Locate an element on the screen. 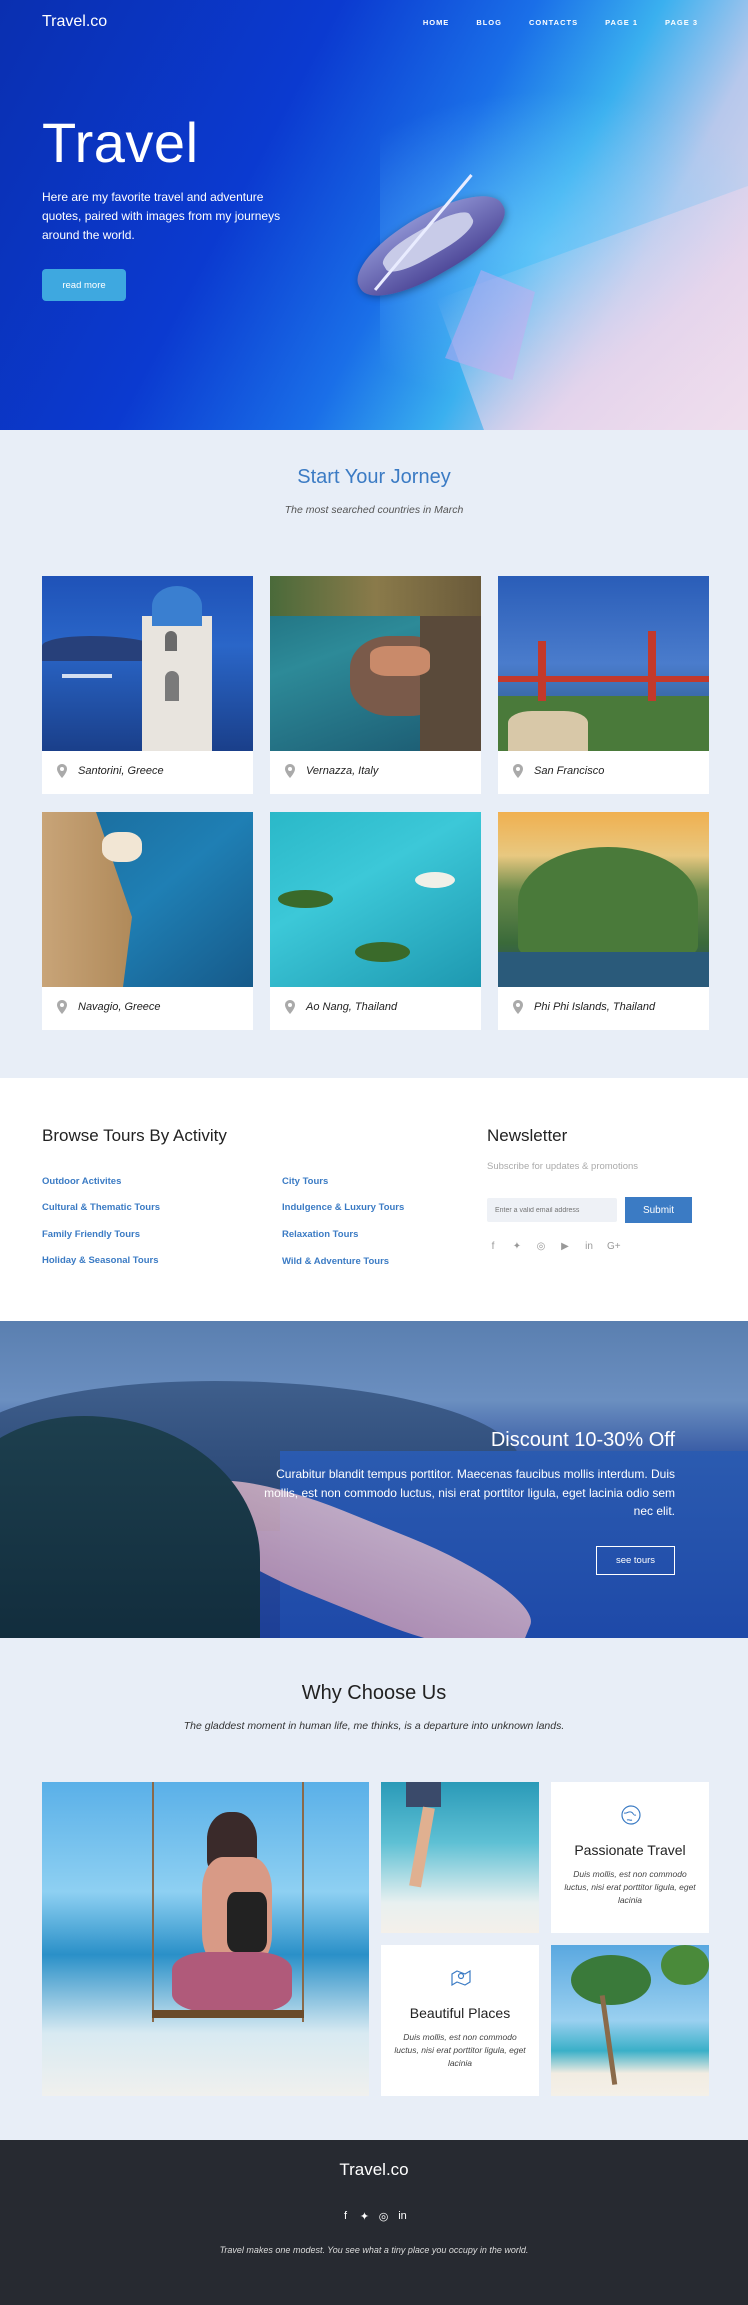 This screenshot has width=748, height=2305. tour-link: Cultural & Thematic Tours is located at coordinates (101, 1207).